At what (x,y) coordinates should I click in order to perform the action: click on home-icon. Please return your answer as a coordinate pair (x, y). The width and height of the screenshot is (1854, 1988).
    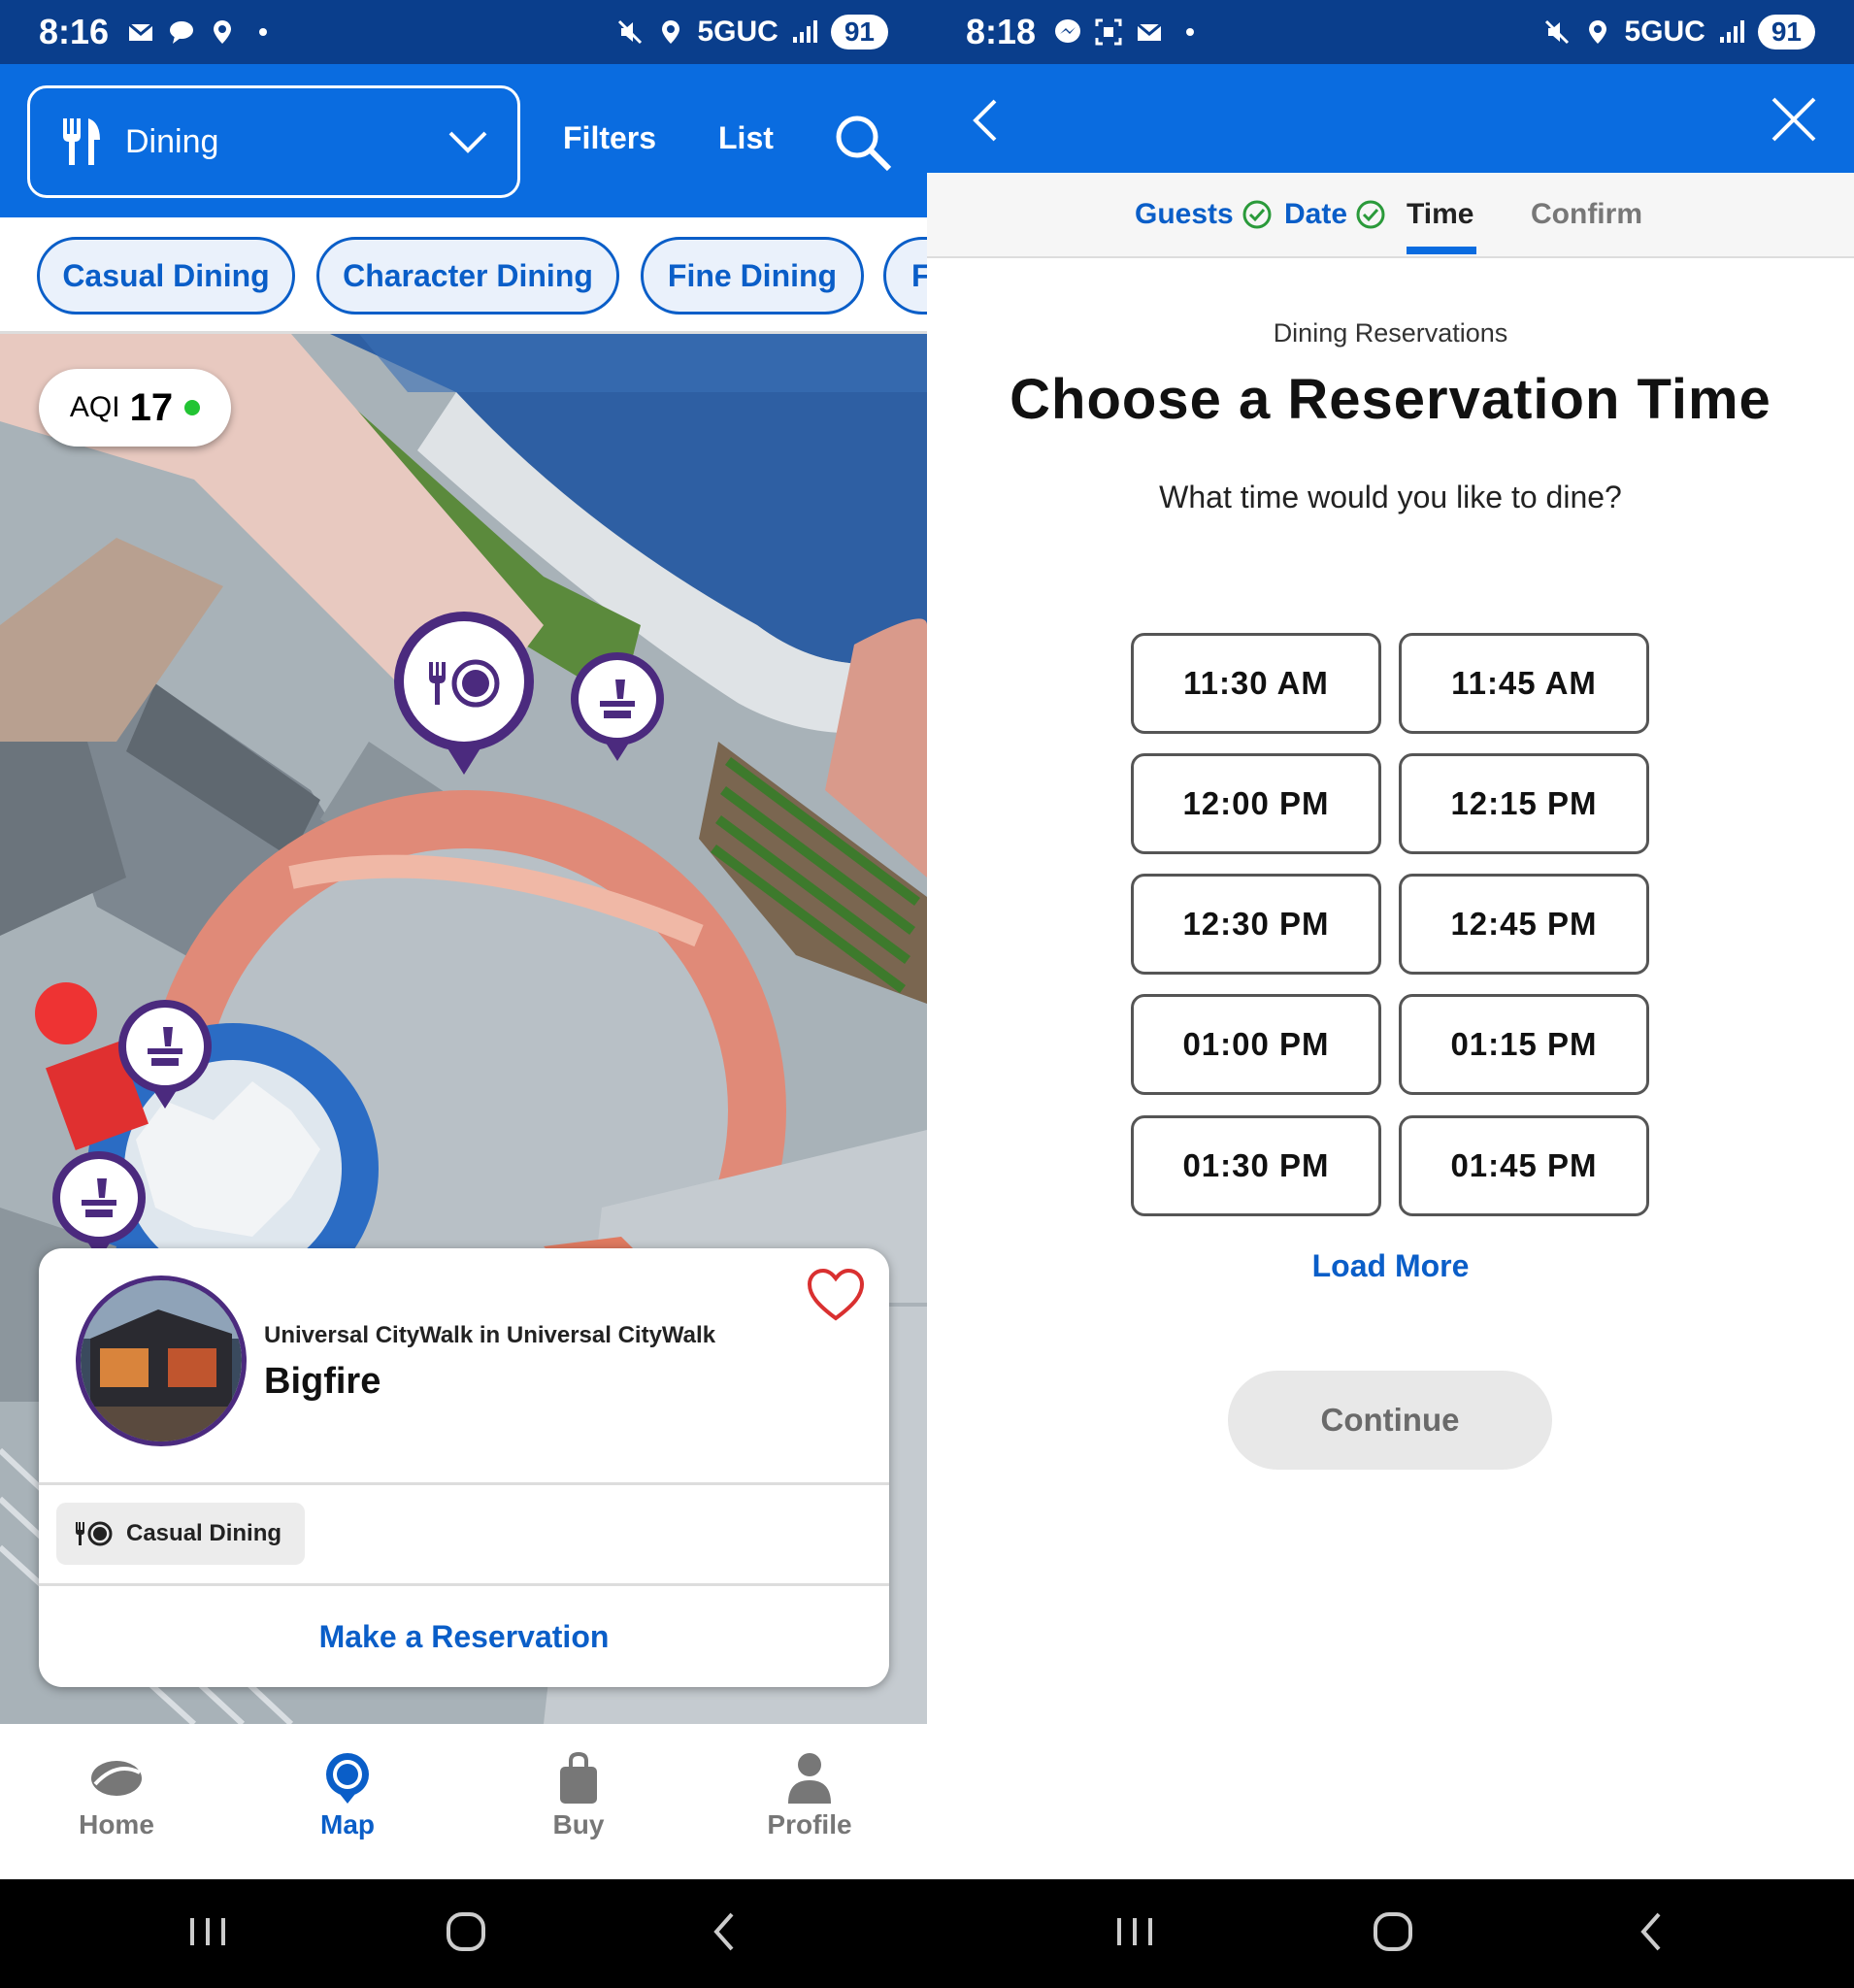
    Looking at the image, I should click on (116, 1779).